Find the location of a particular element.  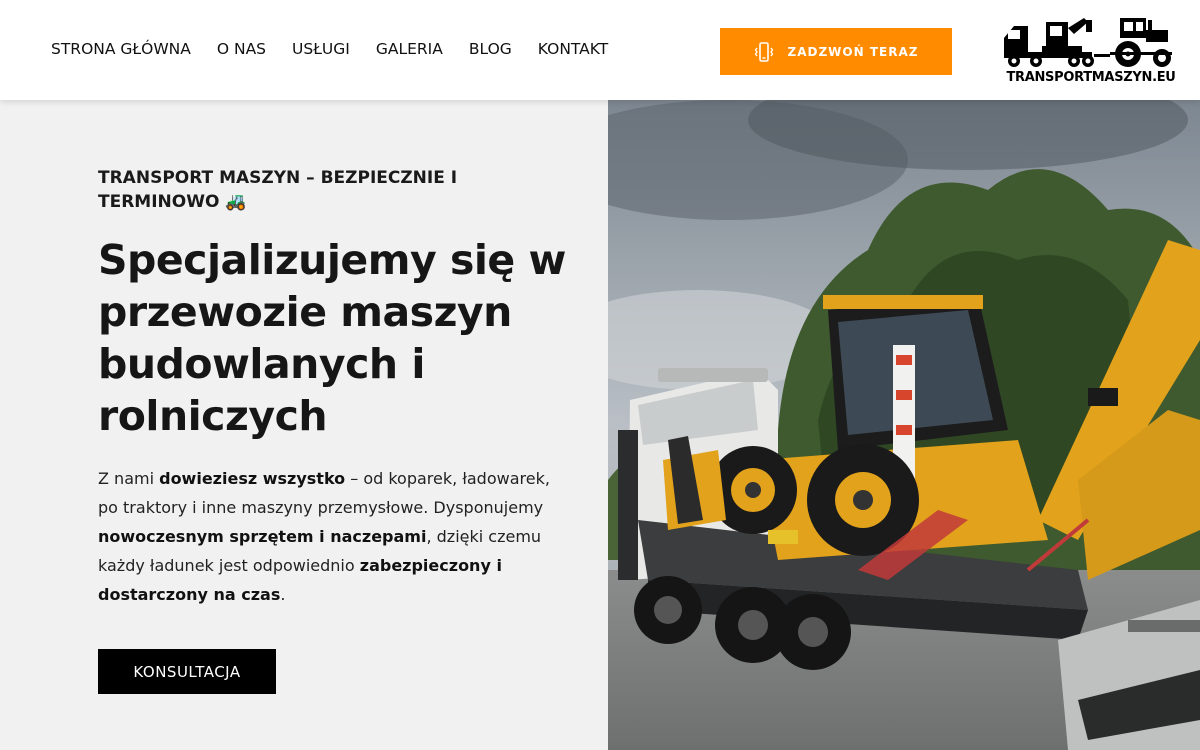

nav-item-services: USŁUGI is located at coordinates (321, 49).